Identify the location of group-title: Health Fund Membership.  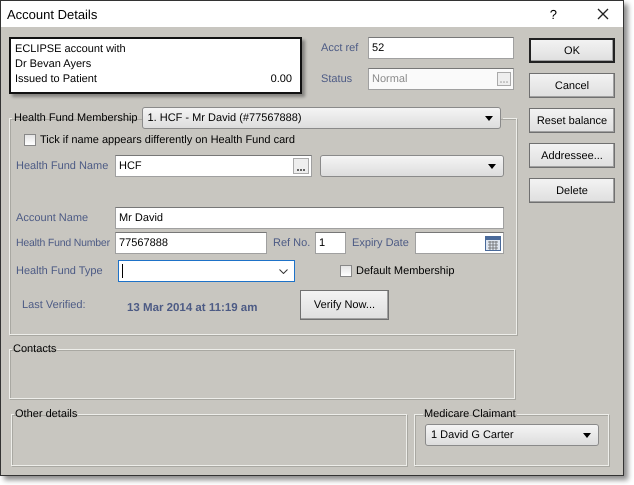
(76, 118).